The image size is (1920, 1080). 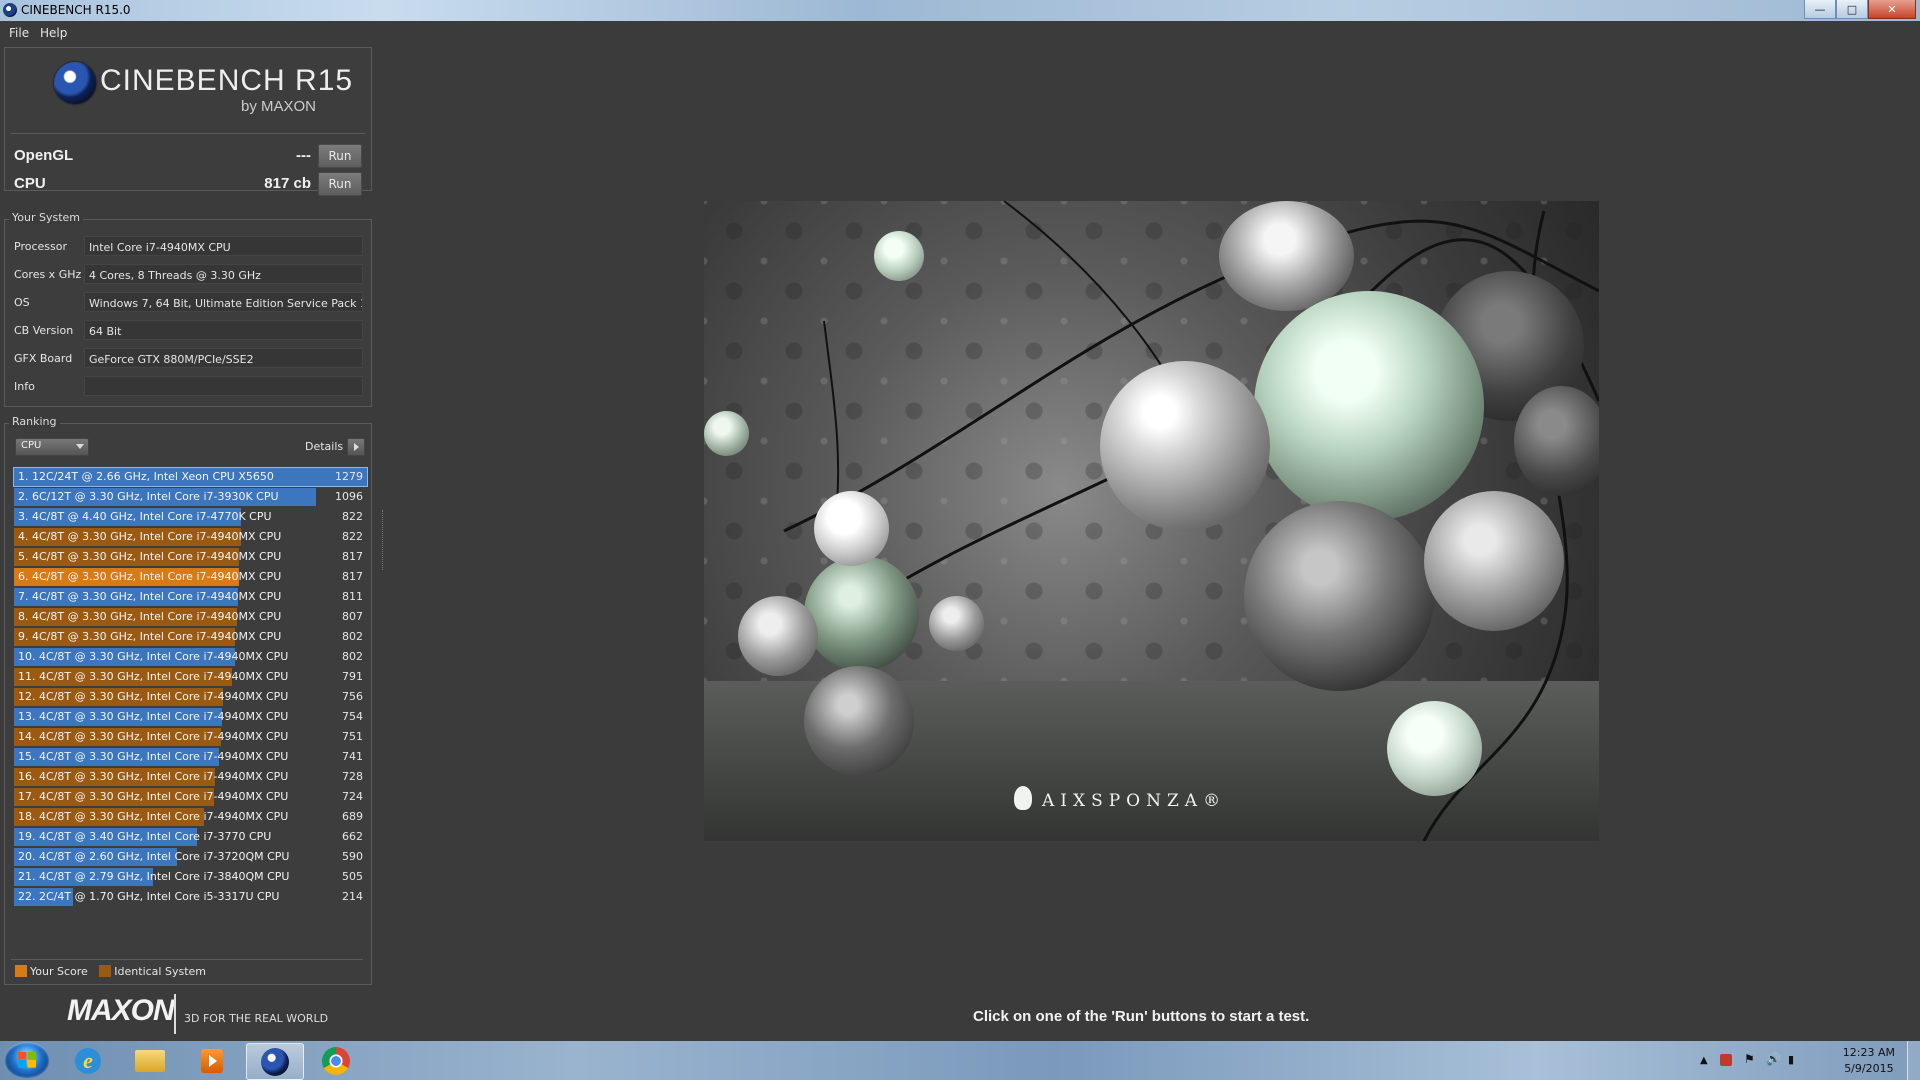 I want to click on benchmark-score: ---, so click(x=303, y=155).